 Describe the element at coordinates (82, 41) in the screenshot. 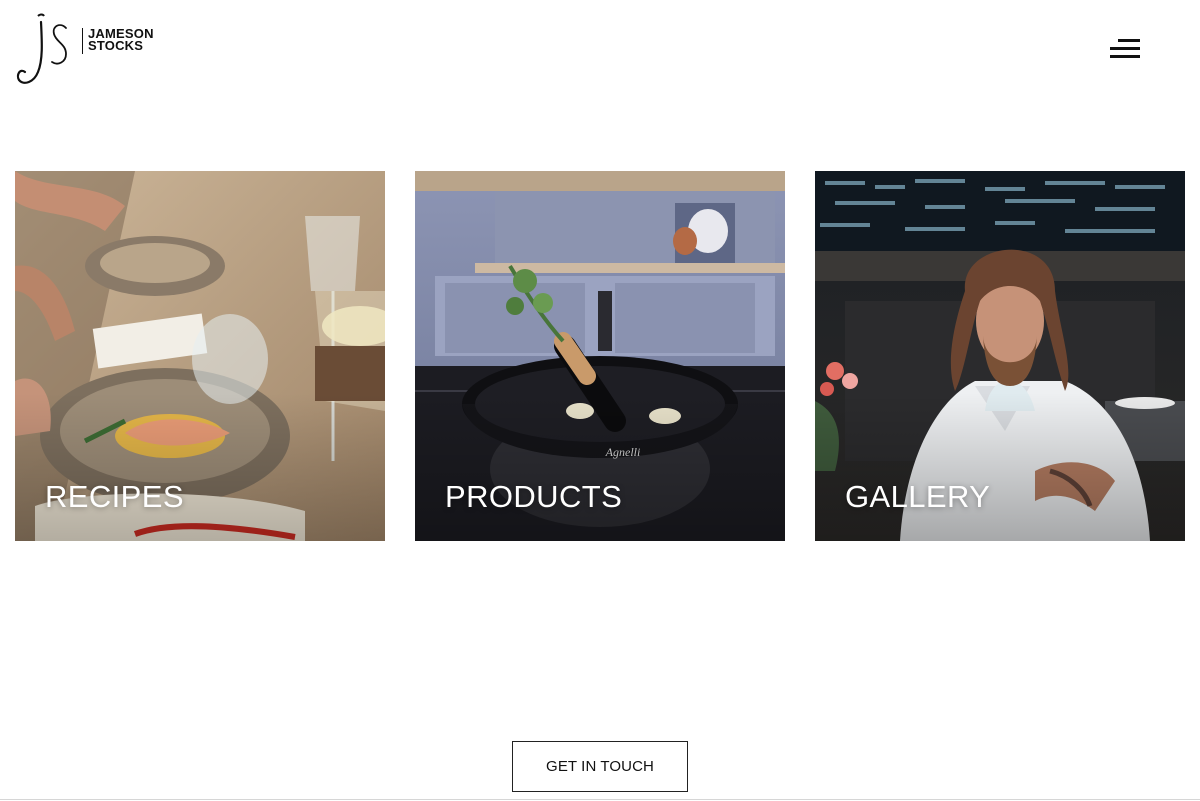

I see `logo-divider` at that location.